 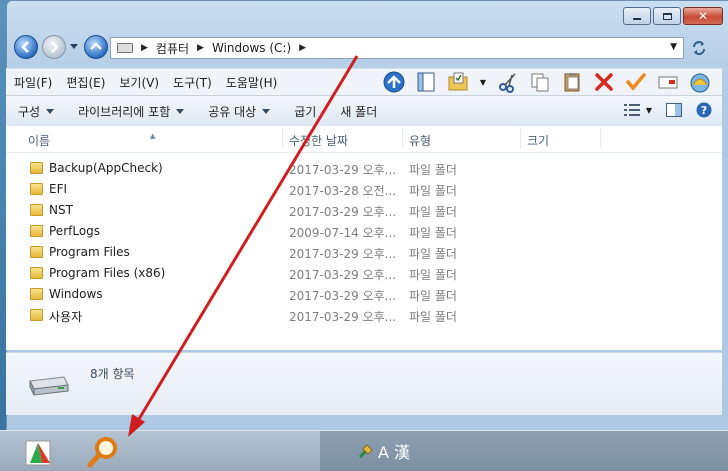 What do you see at coordinates (192, 82) in the screenshot?
I see `menu-tools: 도구(T)` at bounding box center [192, 82].